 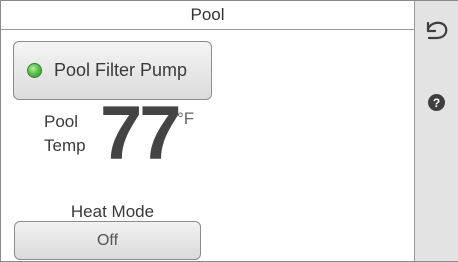 What do you see at coordinates (65, 145) in the screenshot?
I see `temperature-label-line2: Temp` at bounding box center [65, 145].